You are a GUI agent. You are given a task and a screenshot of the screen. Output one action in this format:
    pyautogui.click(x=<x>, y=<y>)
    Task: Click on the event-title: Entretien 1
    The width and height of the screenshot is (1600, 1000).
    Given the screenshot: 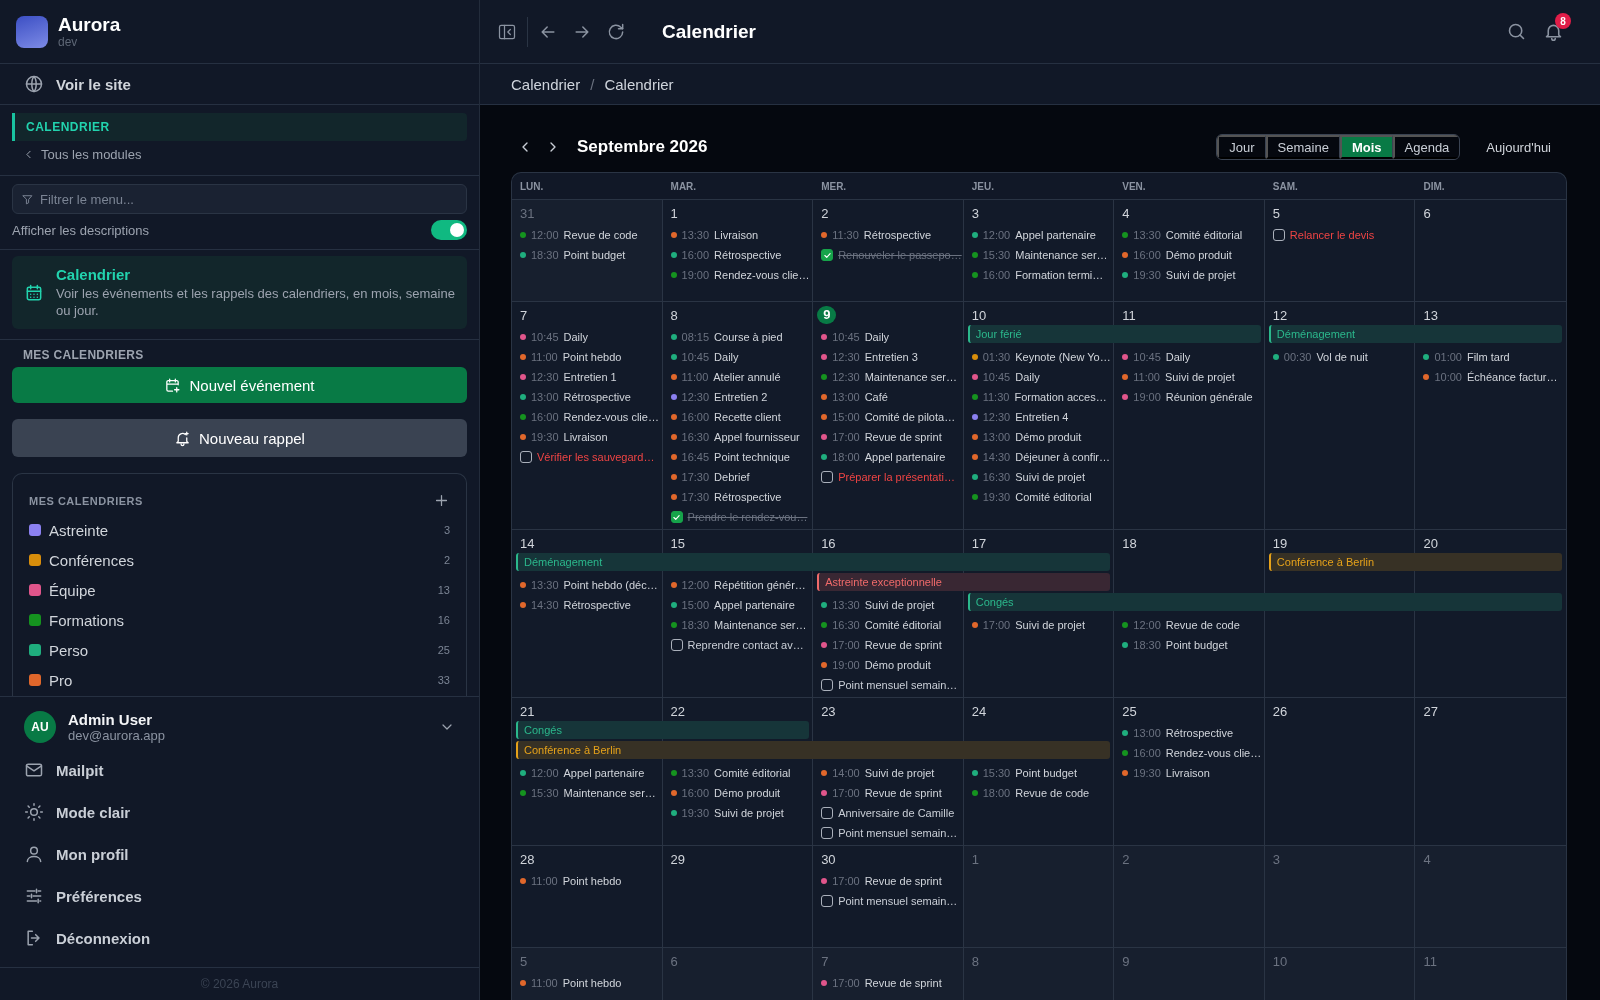 What is the action you would take?
    pyautogui.click(x=590, y=377)
    